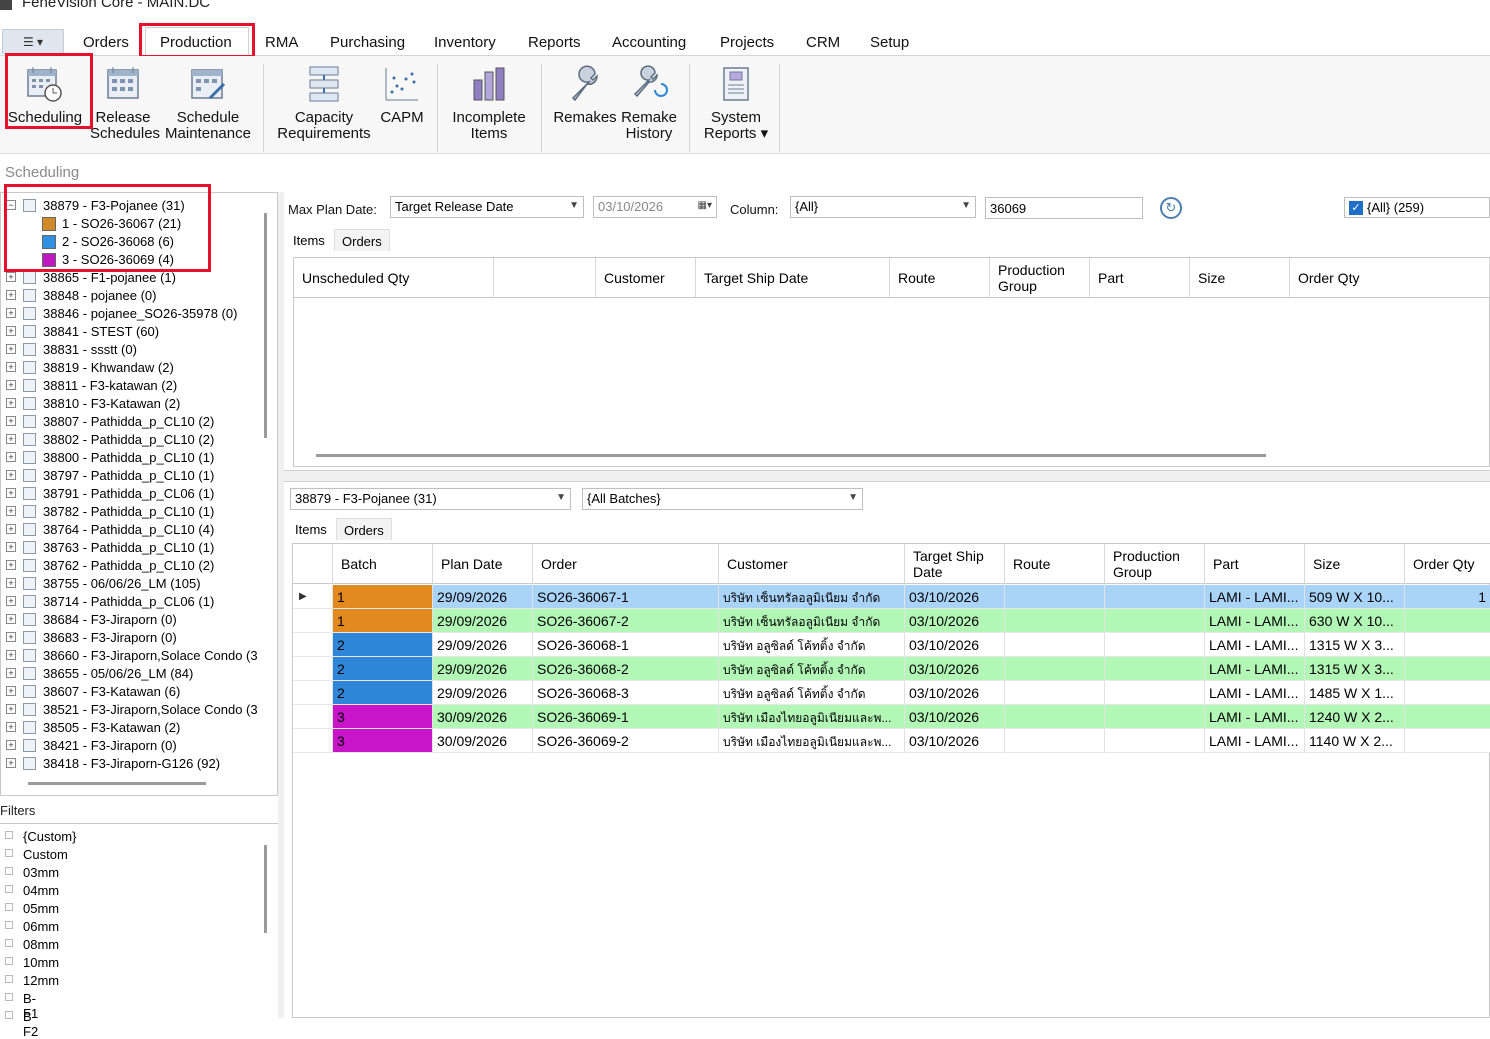 This screenshot has width=1490, height=1039. I want to click on tree-node: +38819 - Khwandaw (2), so click(136, 367).